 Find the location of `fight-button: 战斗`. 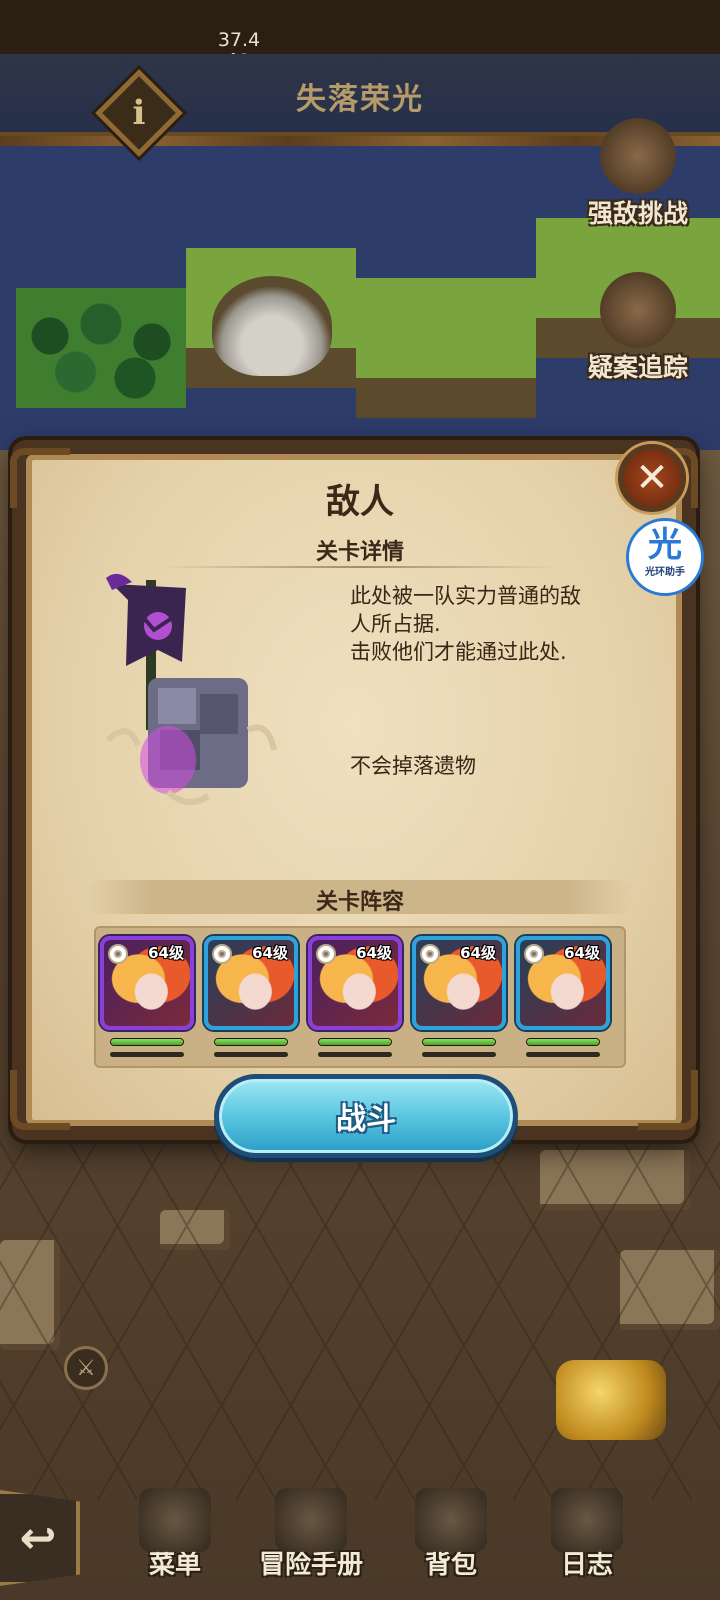

fight-button: 战斗 is located at coordinates (366, 1116).